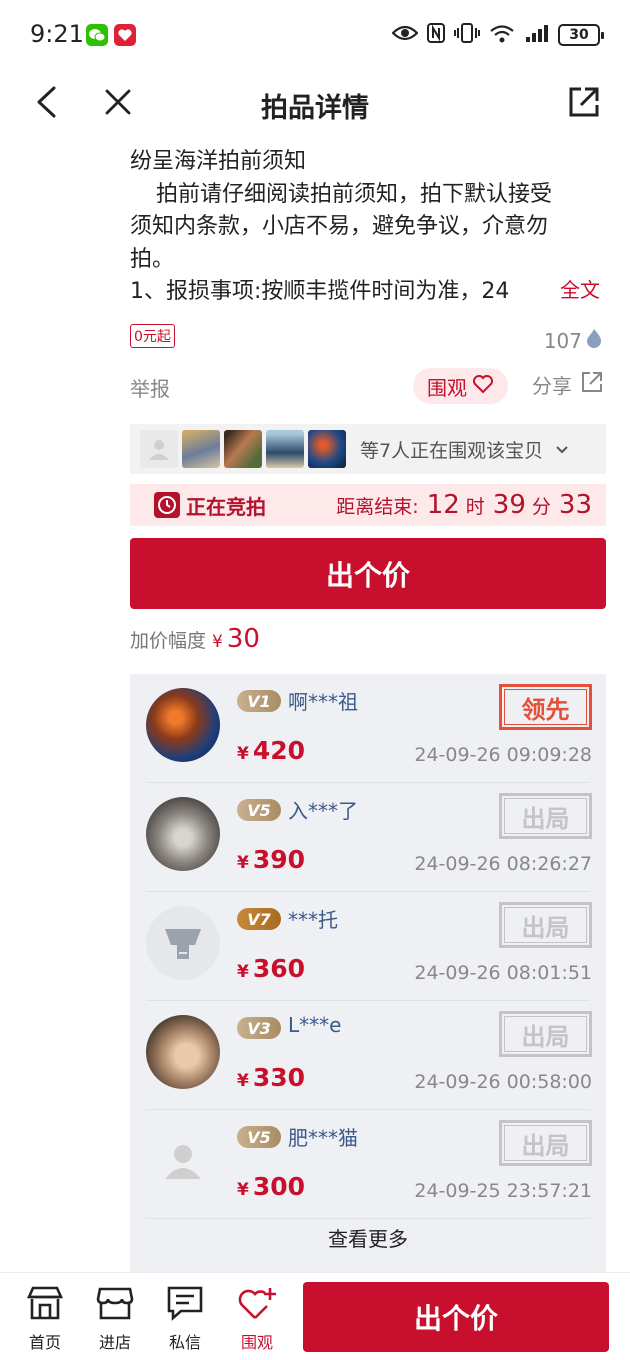  I want to click on bid-amount: 420, so click(279, 750).